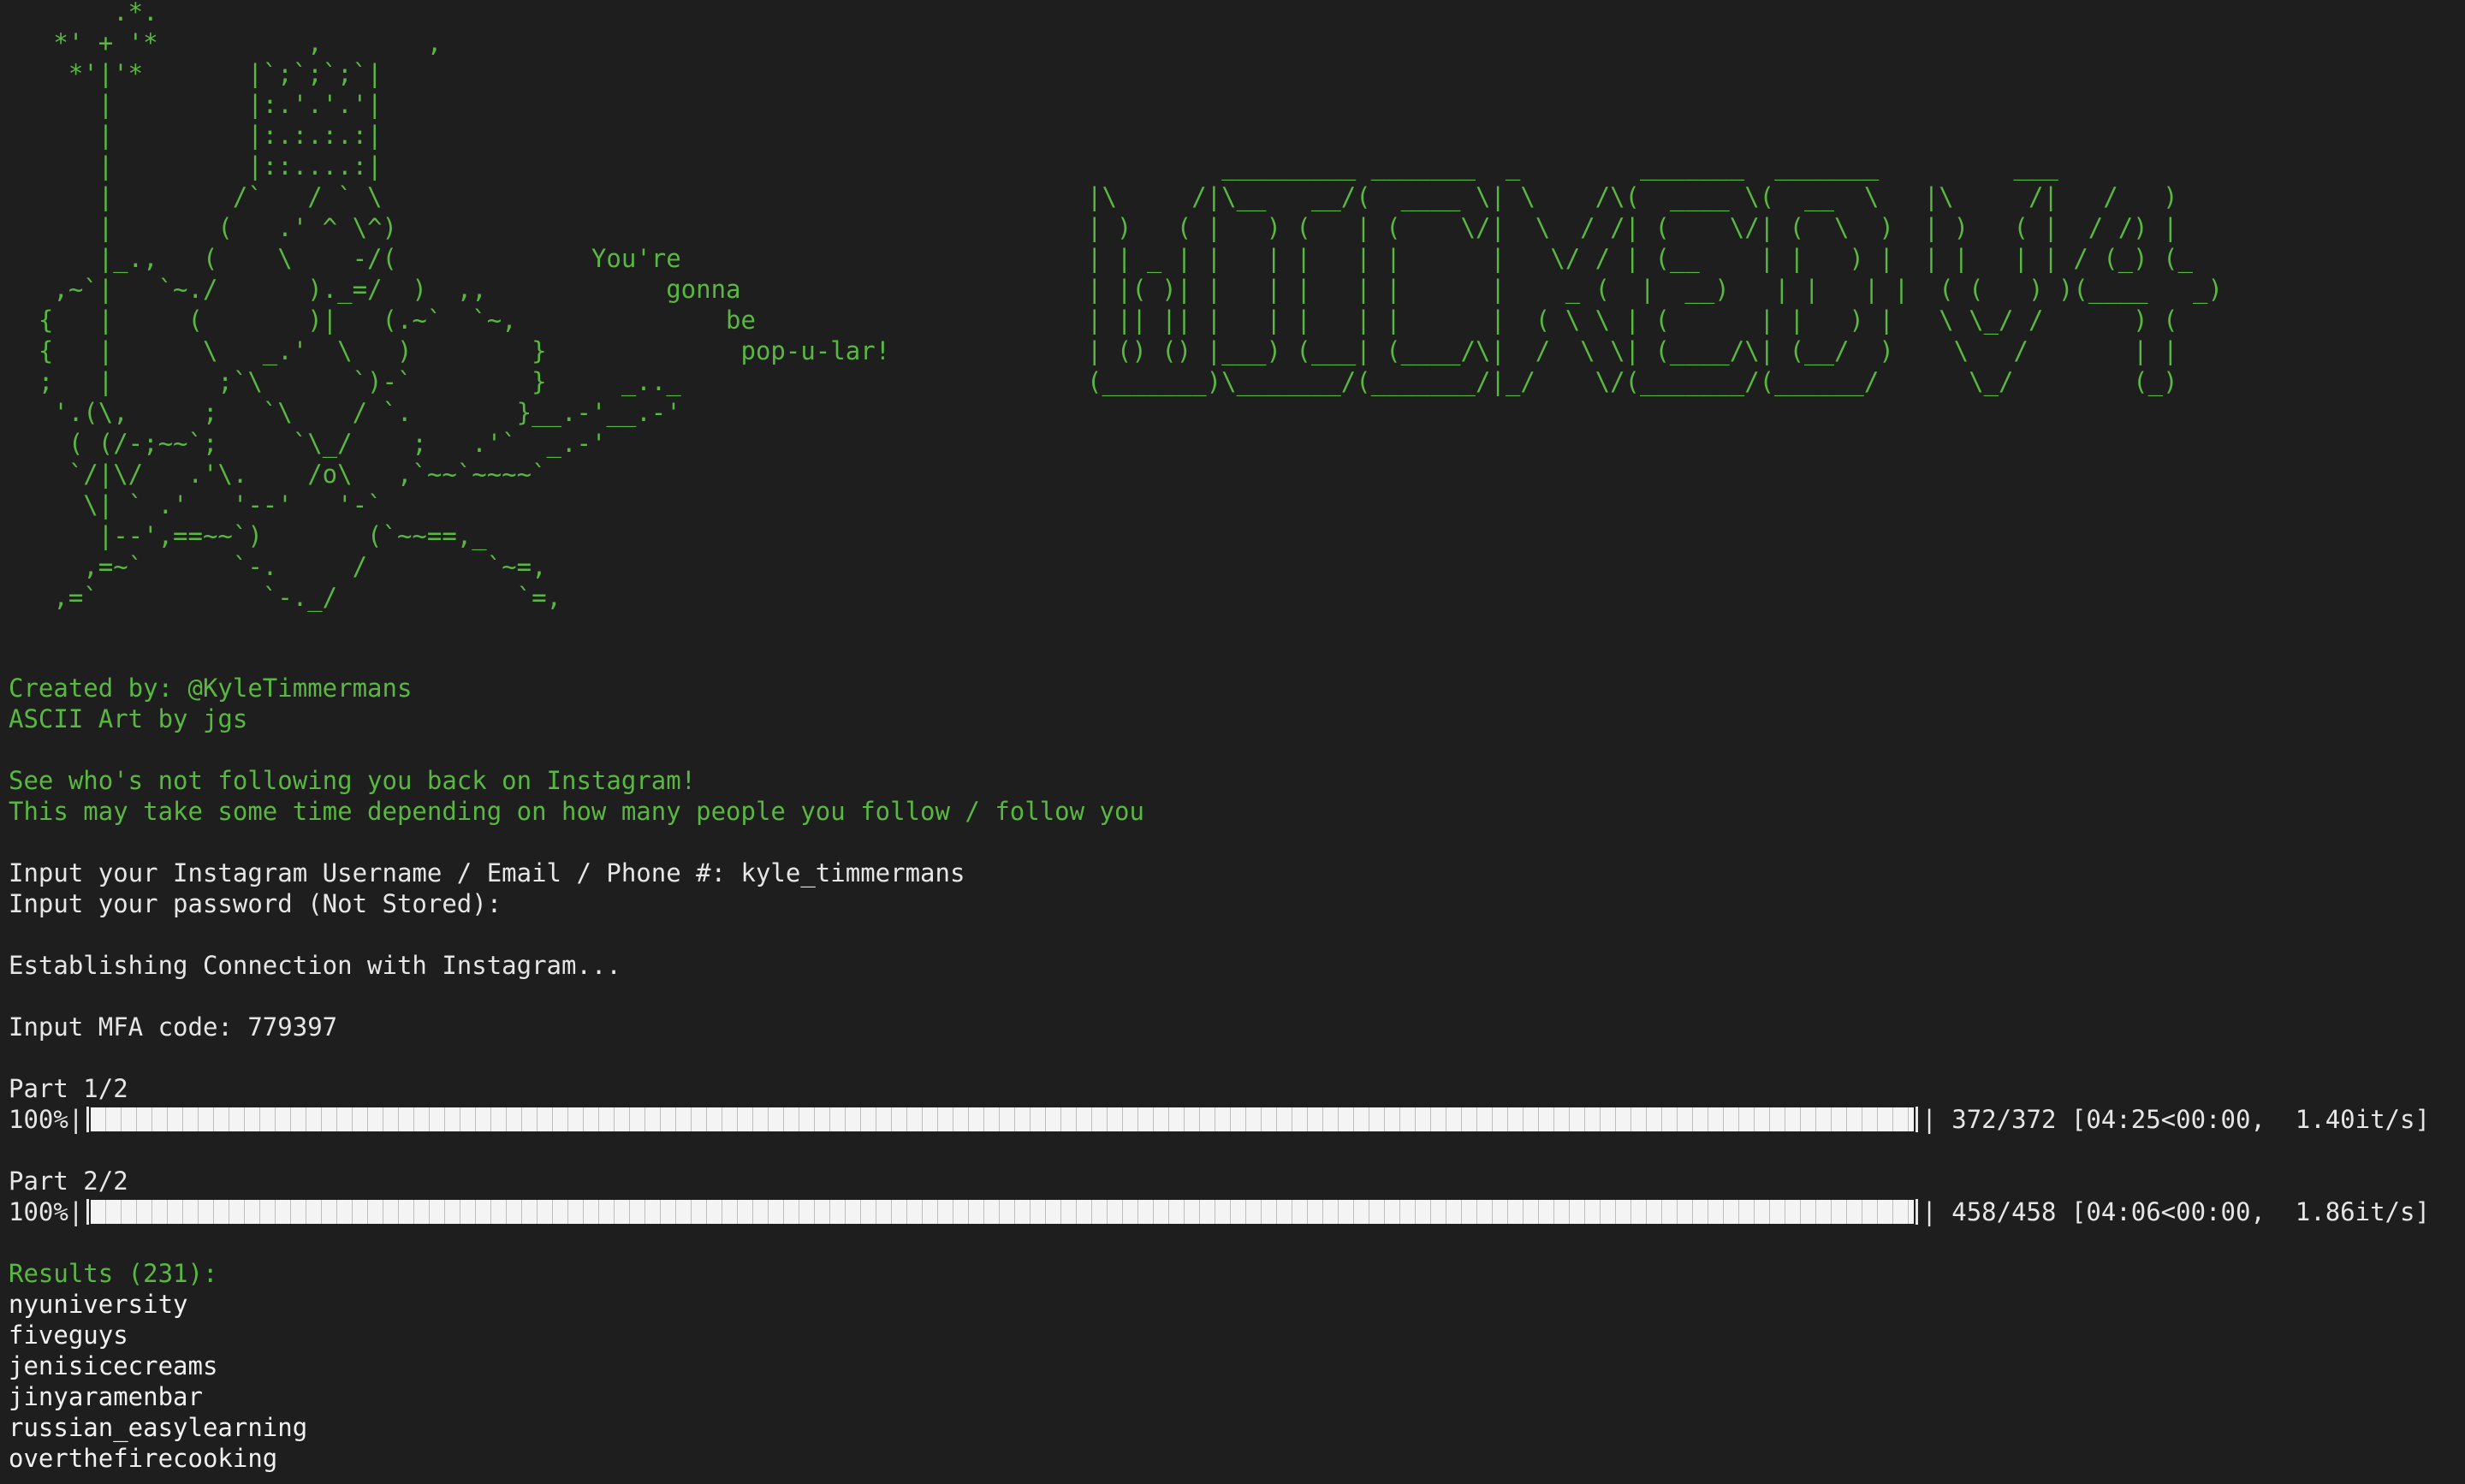 The width and height of the screenshot is (2465, 1484). I want to click on progress-label-1: Part 1/2, so click(68, 1089).